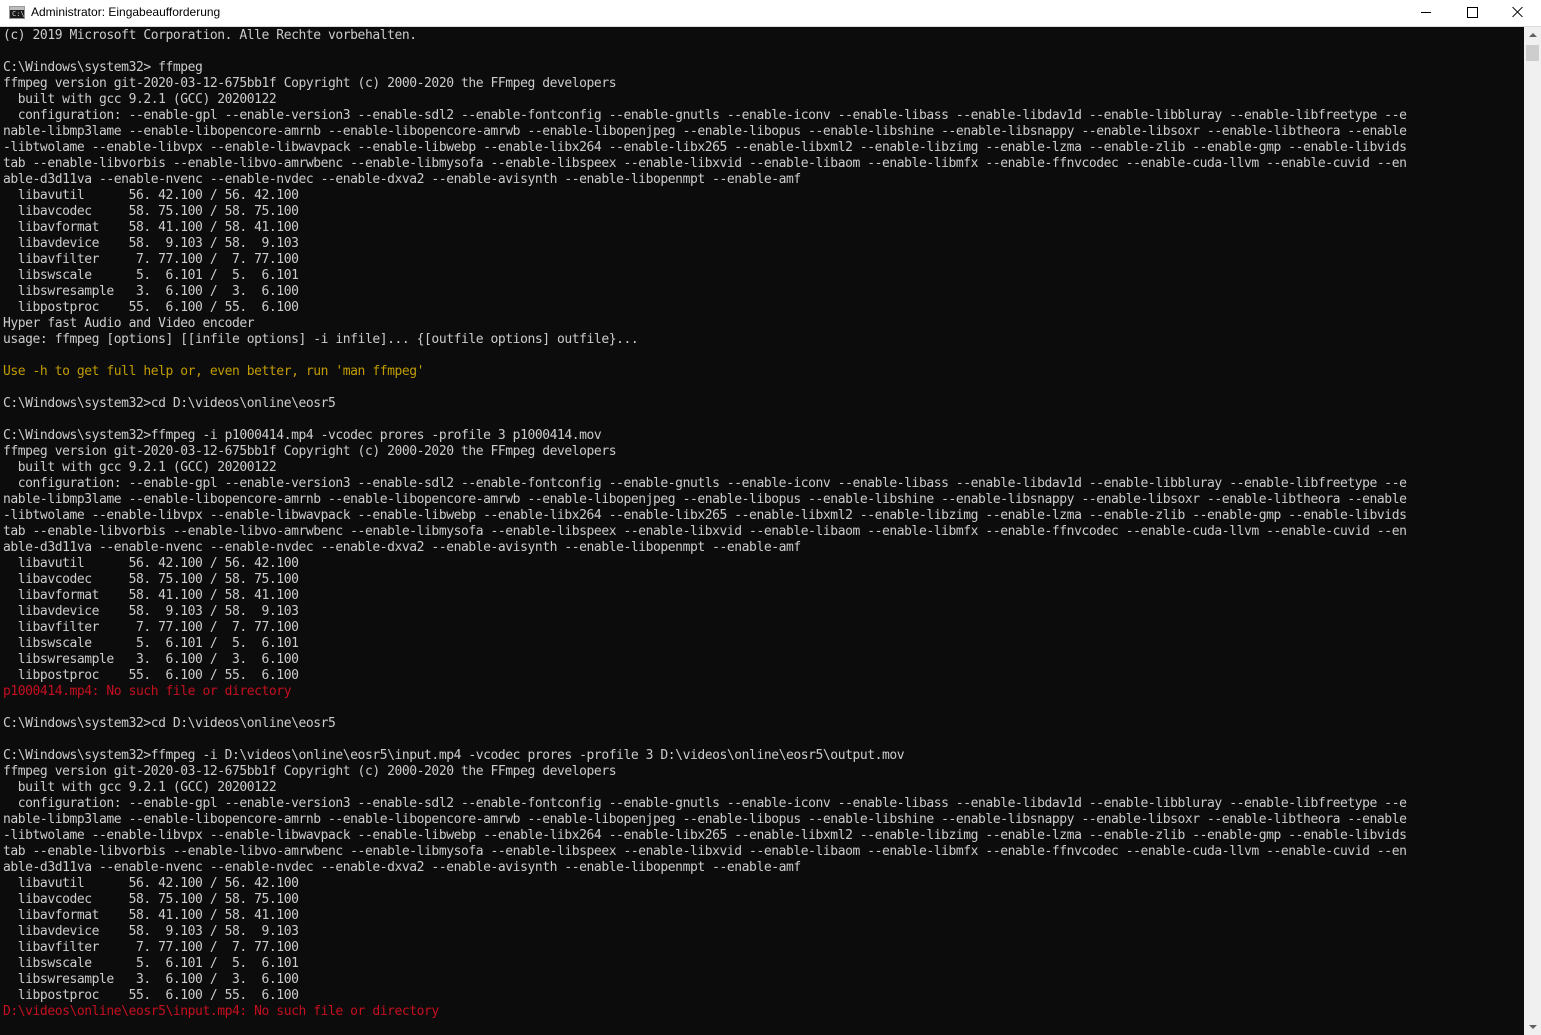  I want to click on cmd-icon-glyph: C:\, so click(18, 14).